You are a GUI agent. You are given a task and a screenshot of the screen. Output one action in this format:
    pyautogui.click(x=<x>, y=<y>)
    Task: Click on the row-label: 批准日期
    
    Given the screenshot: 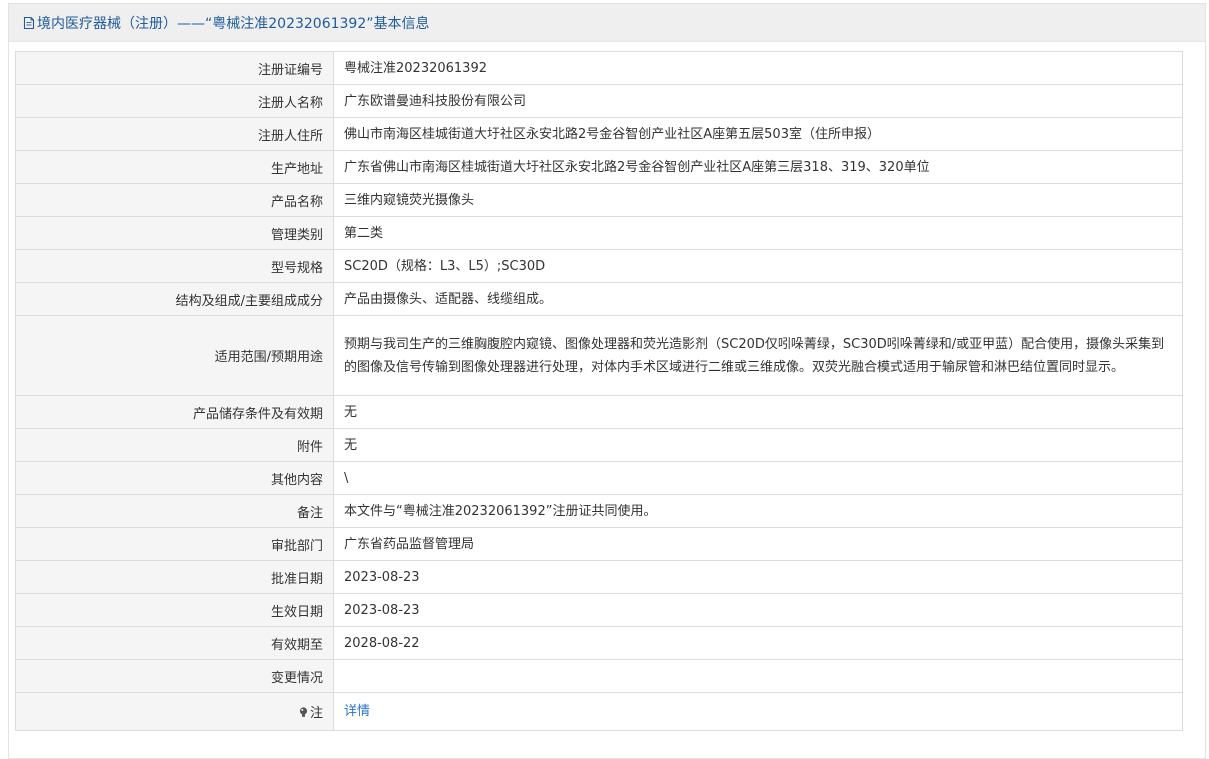 What is the action you would take?
    pyautogui.click(x=174, y=577)
    